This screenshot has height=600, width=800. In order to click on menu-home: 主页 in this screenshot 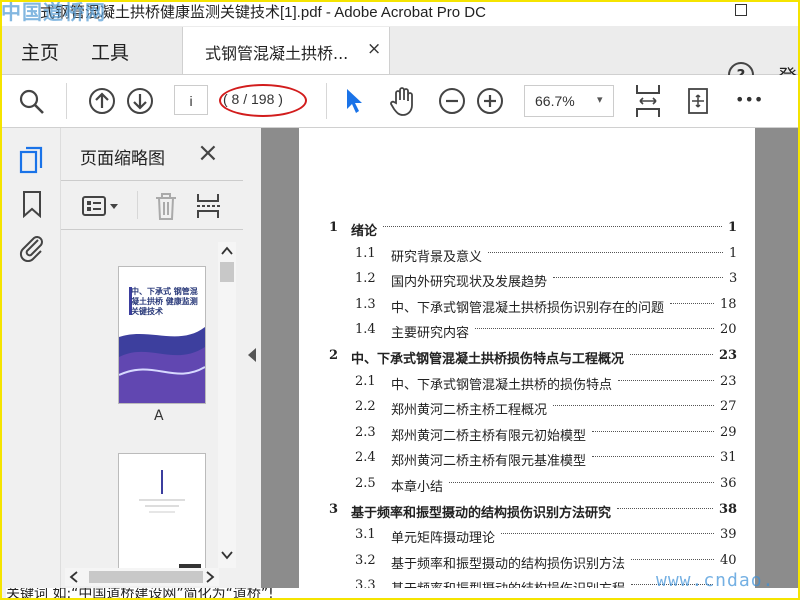, I will do `click(40, 51)`.